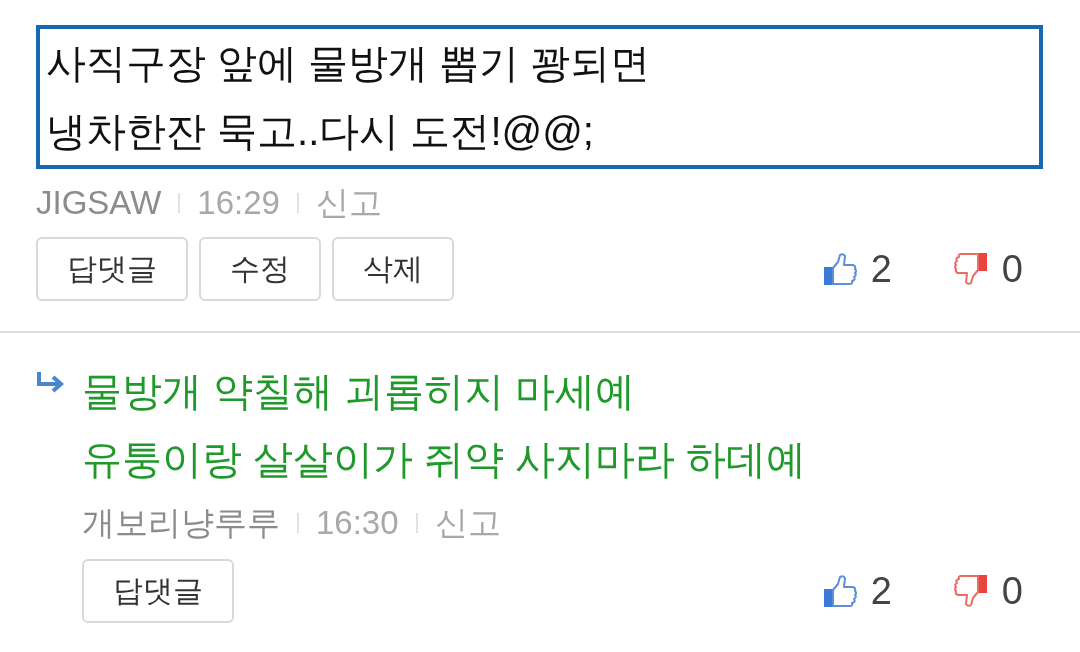 The image size is (1080, 652). I want to click on comment-time: 16:30, so click(357, 523).